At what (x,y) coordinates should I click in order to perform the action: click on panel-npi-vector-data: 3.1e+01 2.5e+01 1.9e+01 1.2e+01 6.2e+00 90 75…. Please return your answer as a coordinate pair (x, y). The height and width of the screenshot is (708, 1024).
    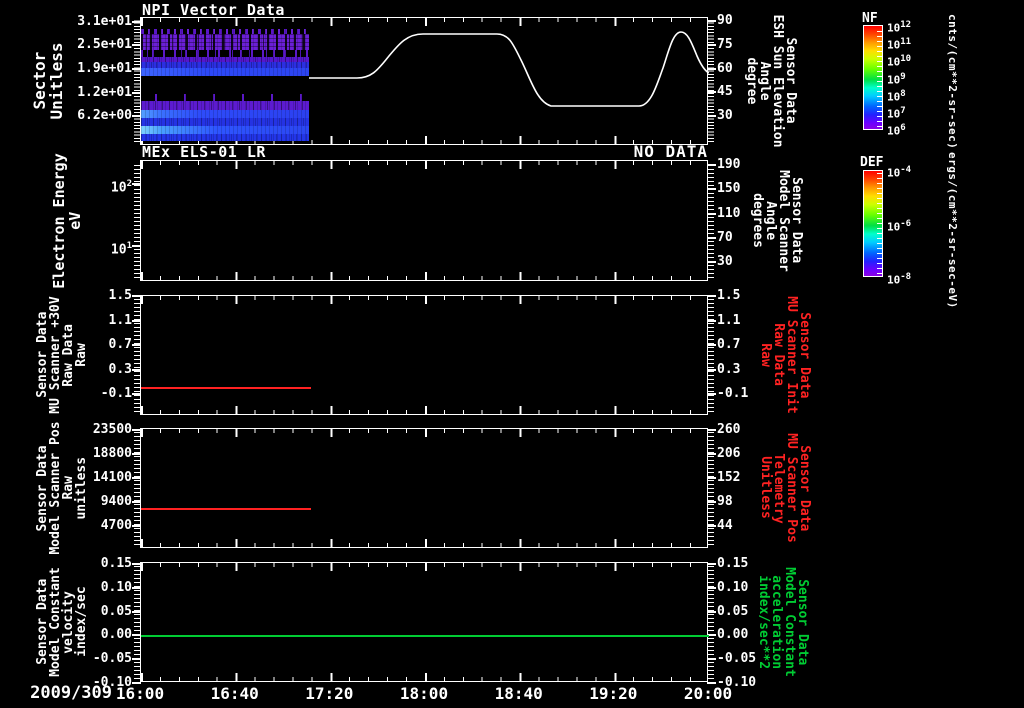
    Looking at the image, I should click on (414, 80).